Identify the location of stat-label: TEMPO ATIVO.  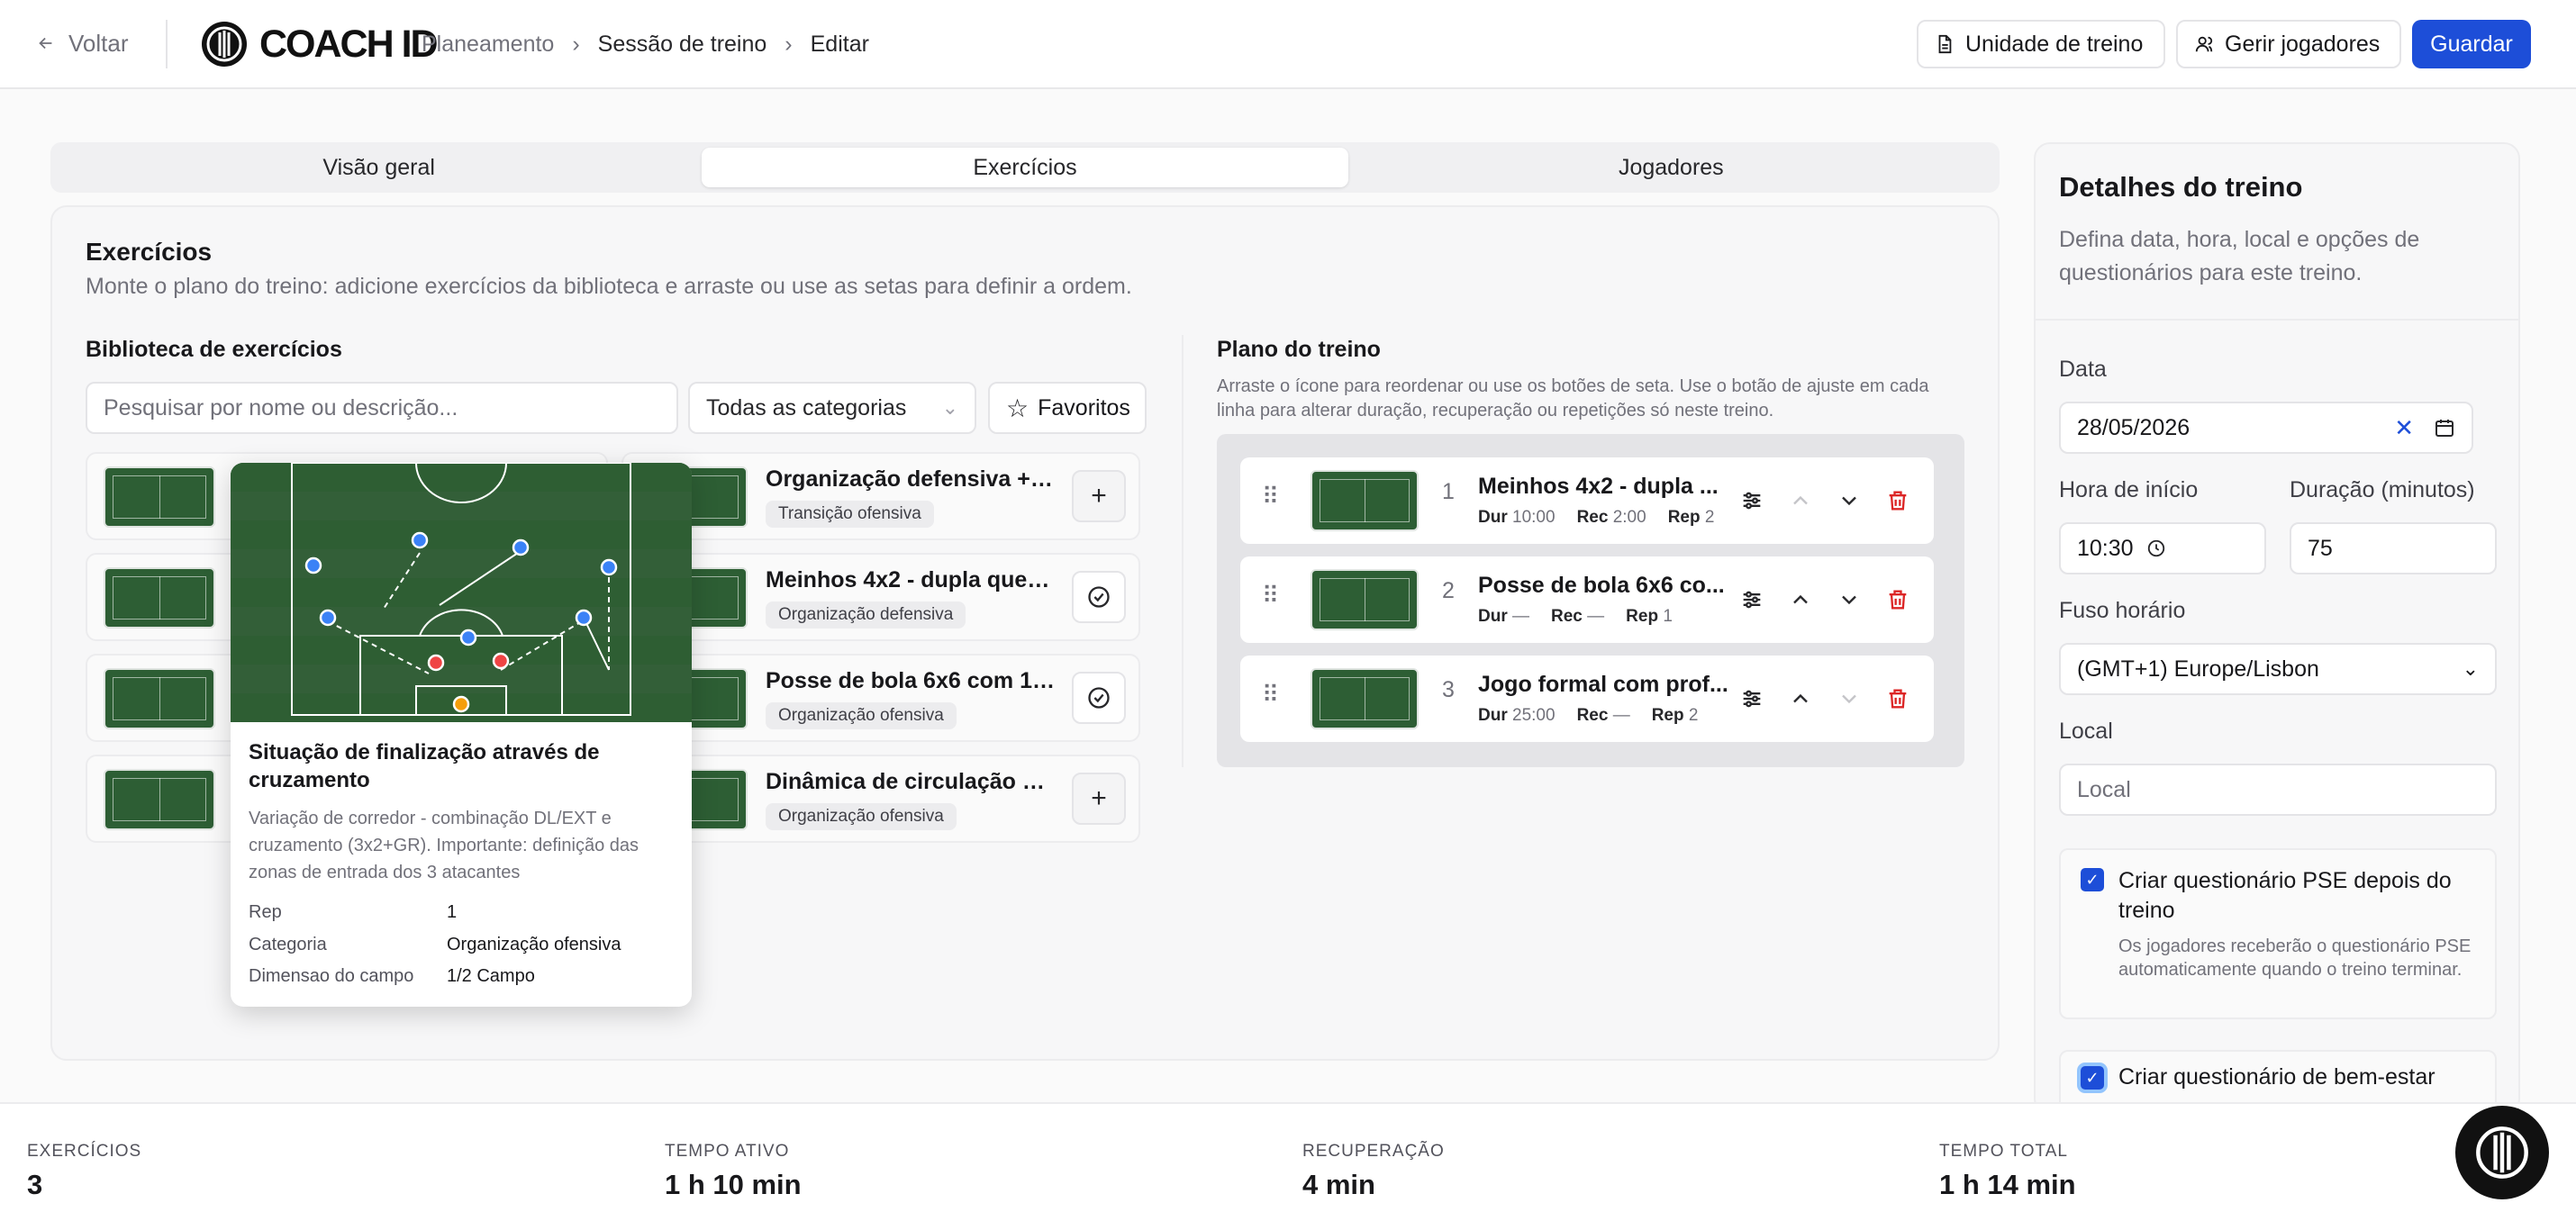
(727, 1152).